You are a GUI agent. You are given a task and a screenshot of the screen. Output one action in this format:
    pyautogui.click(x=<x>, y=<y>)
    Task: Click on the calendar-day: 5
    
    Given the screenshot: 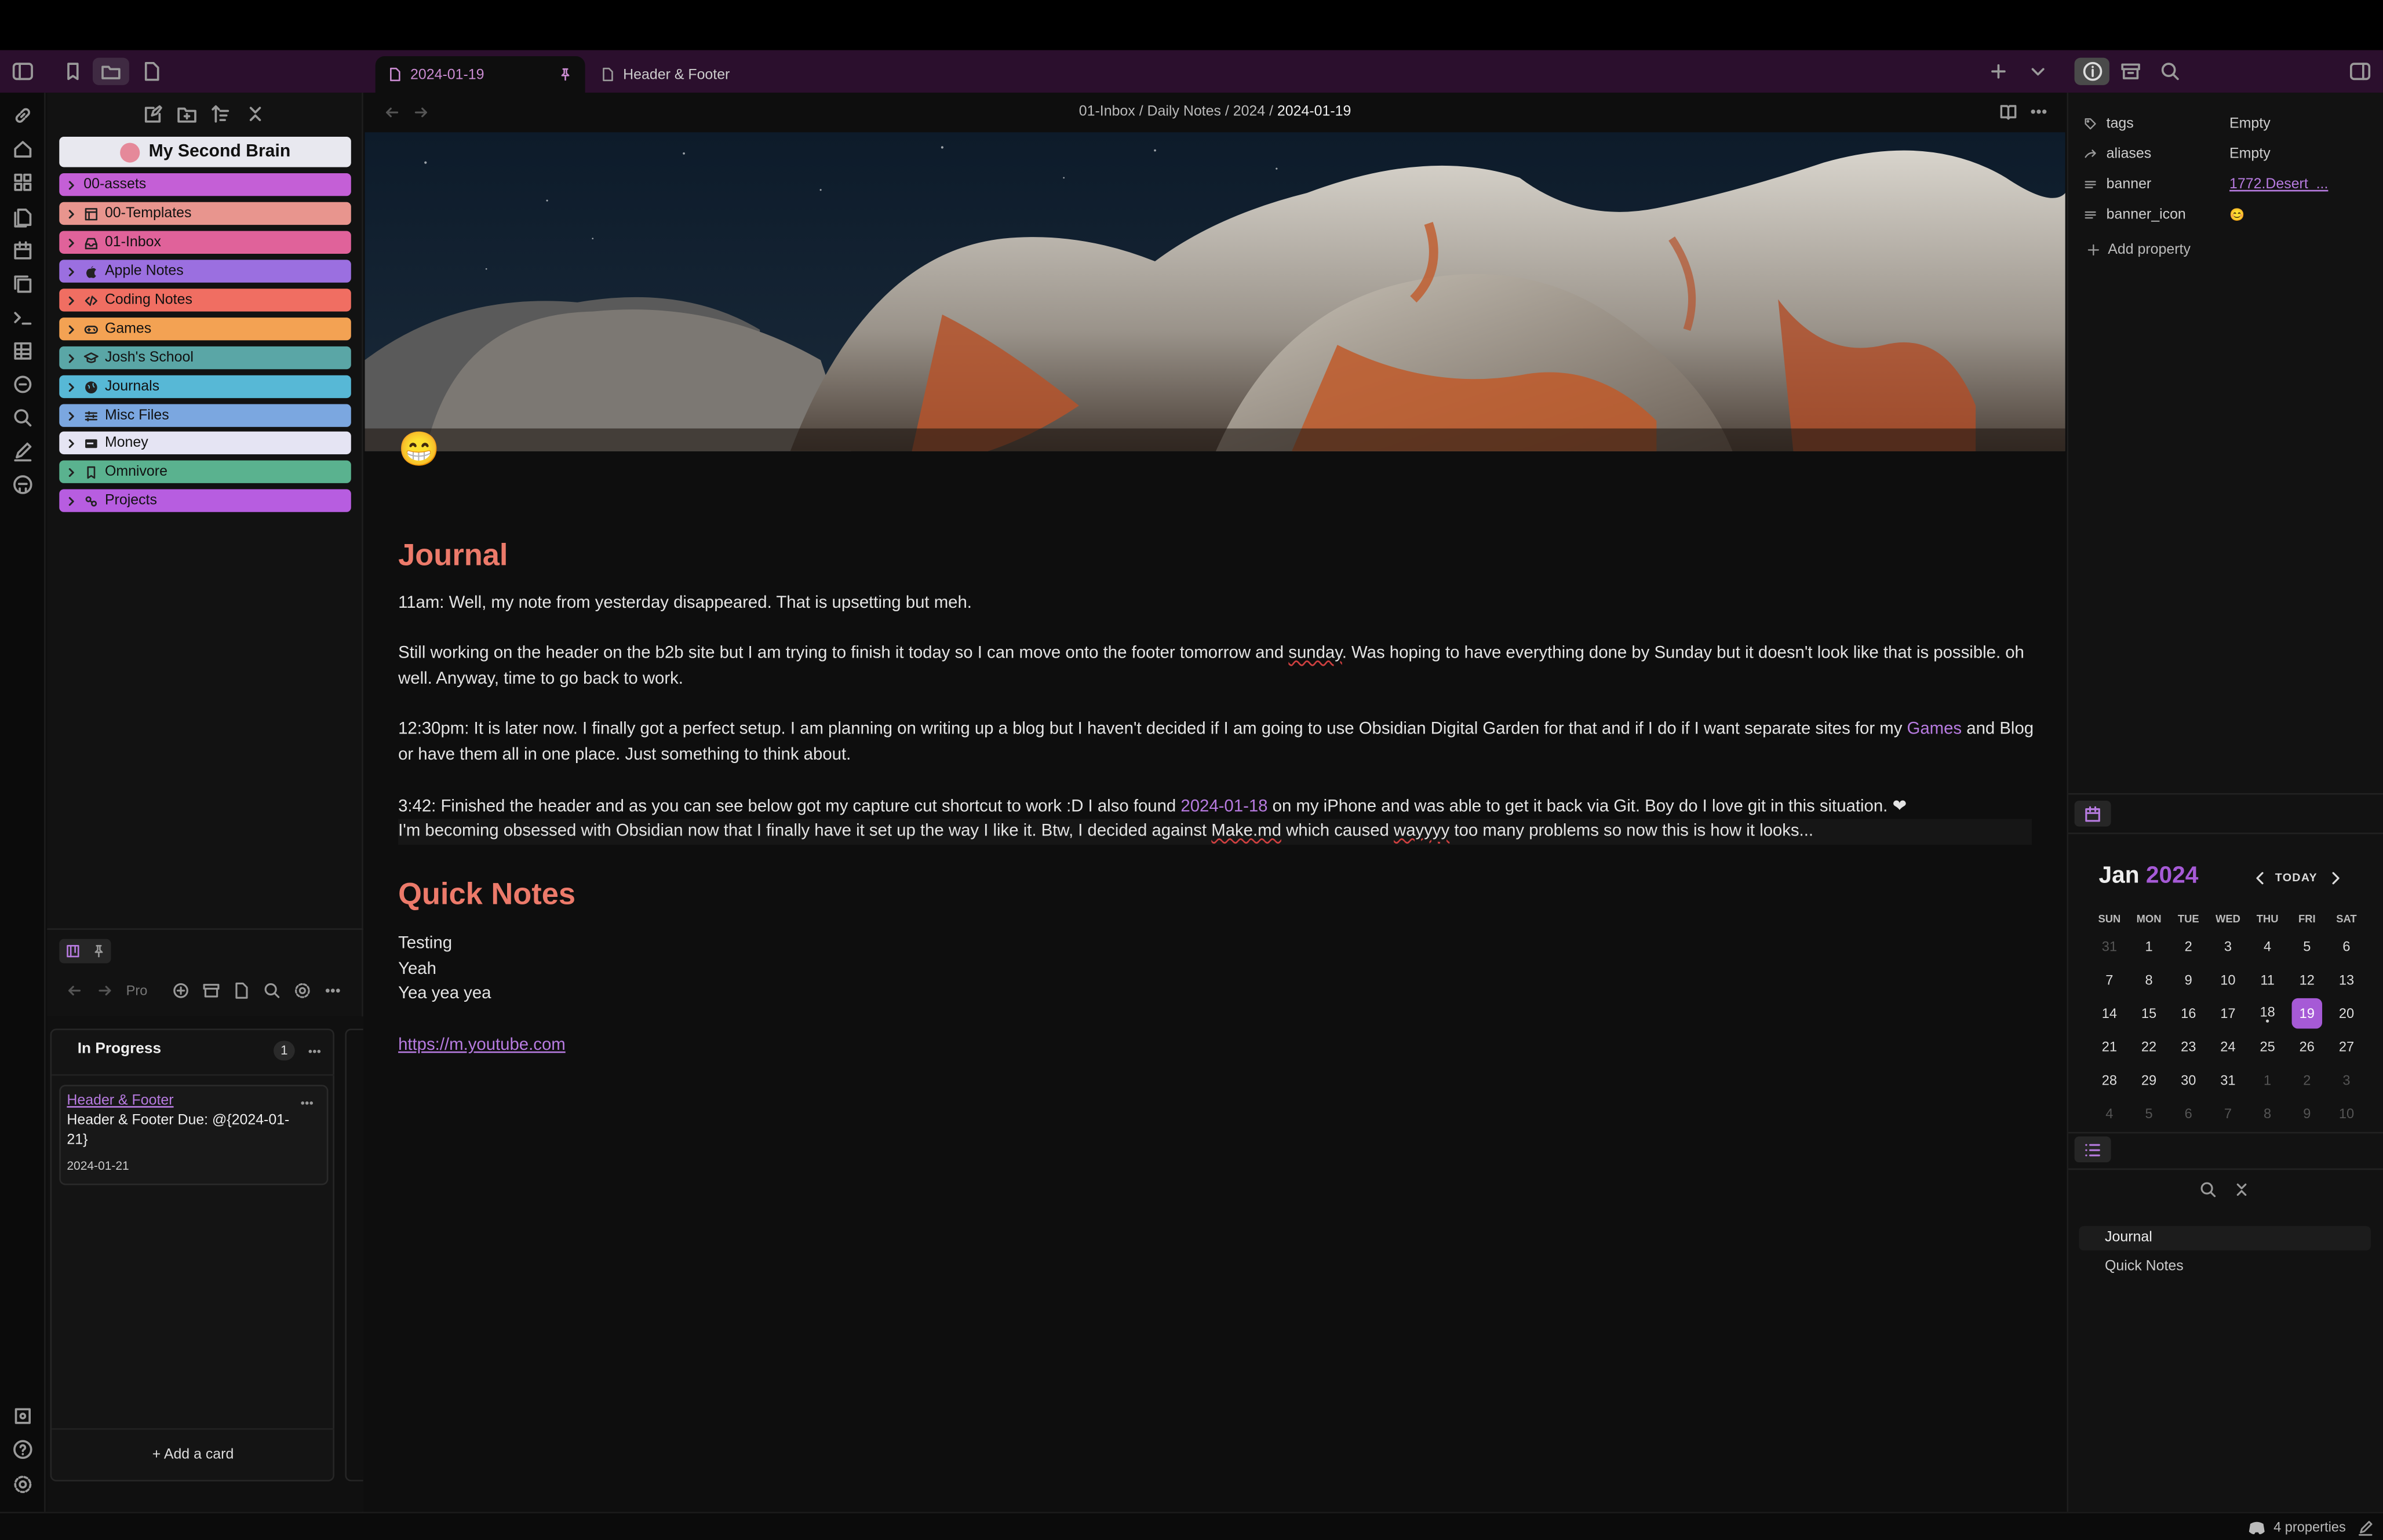 What is the action you would take?
    pyautogui.click(x=2307, y=947)
    